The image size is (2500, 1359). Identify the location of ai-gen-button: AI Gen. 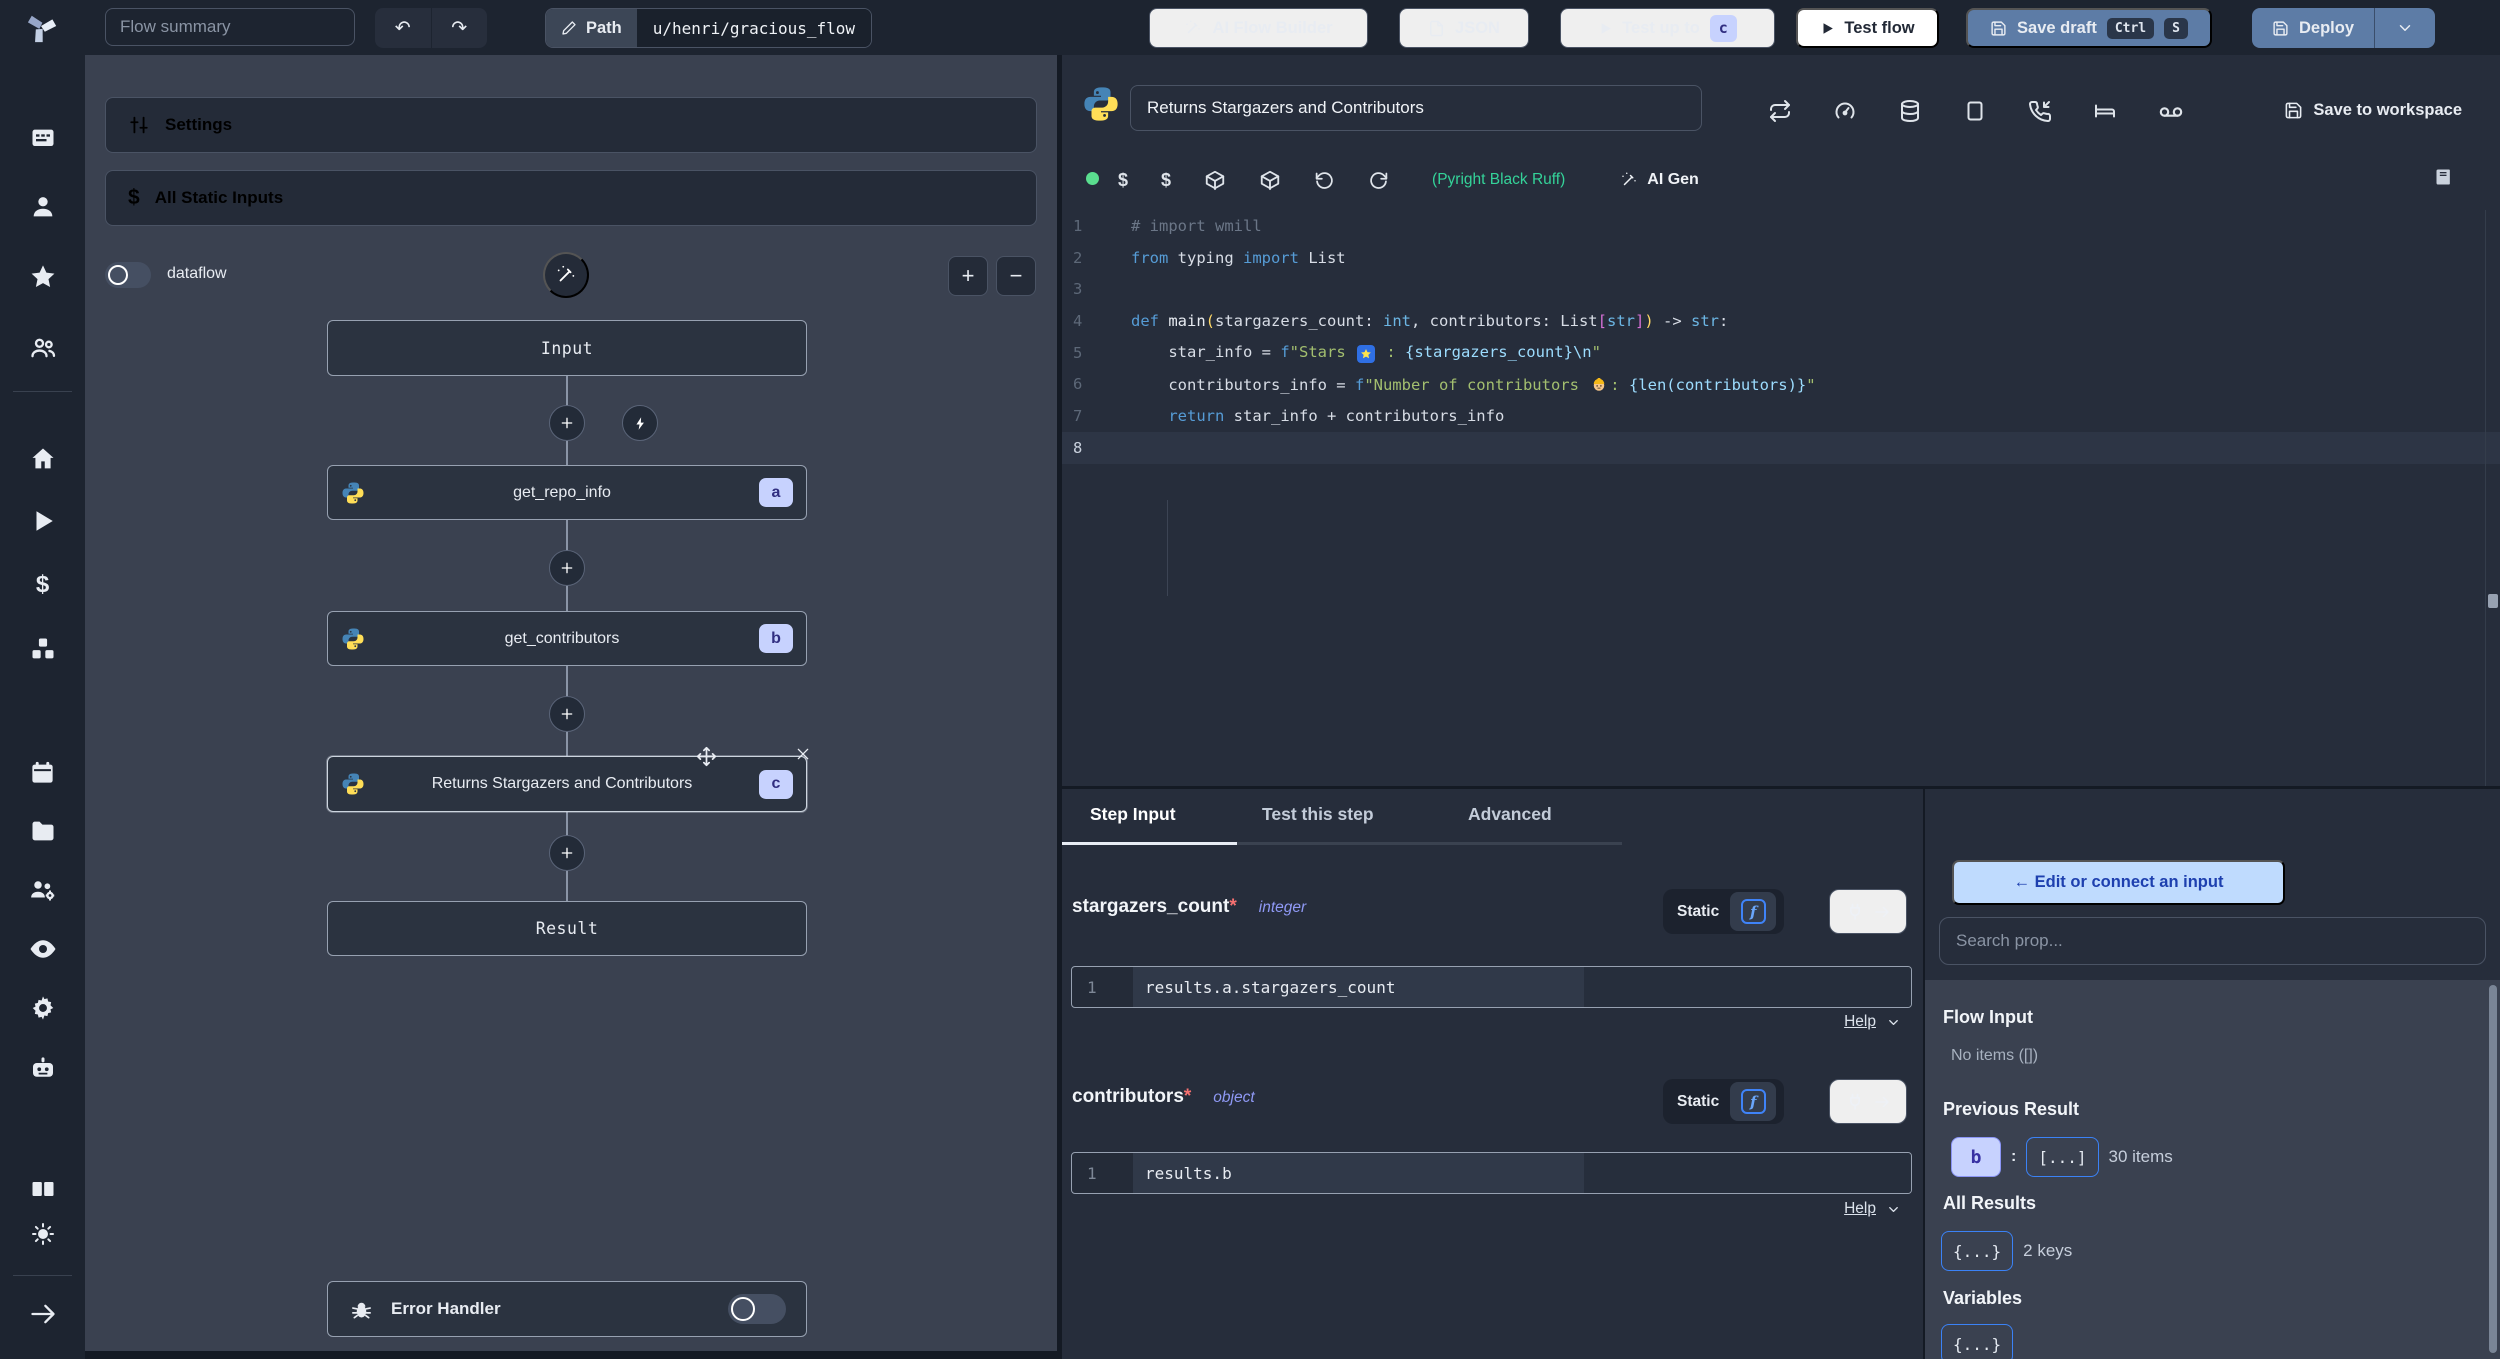
(1659, 180).